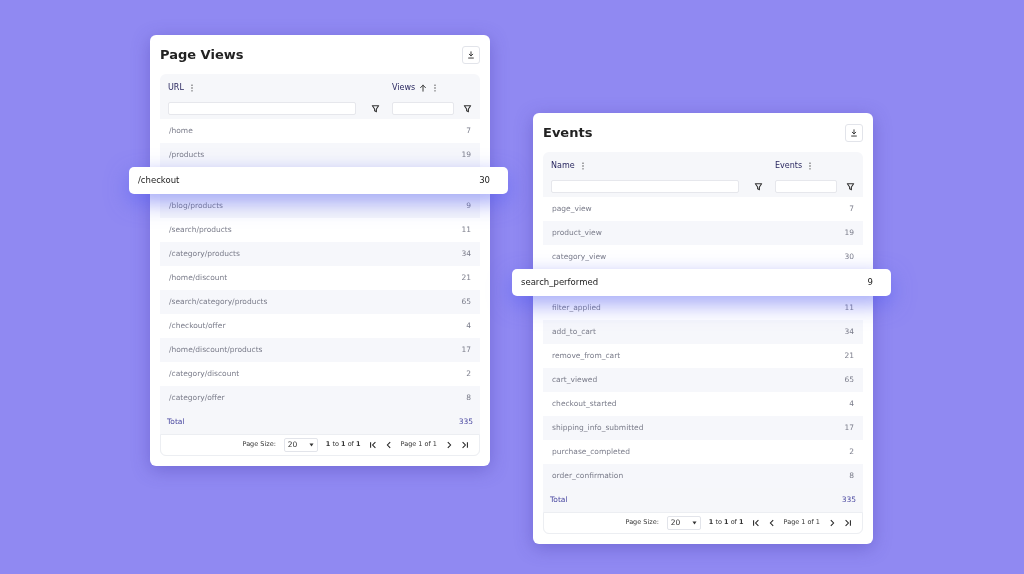  I want to click on highlighted-row: /checkout 30, so click(318, 180).